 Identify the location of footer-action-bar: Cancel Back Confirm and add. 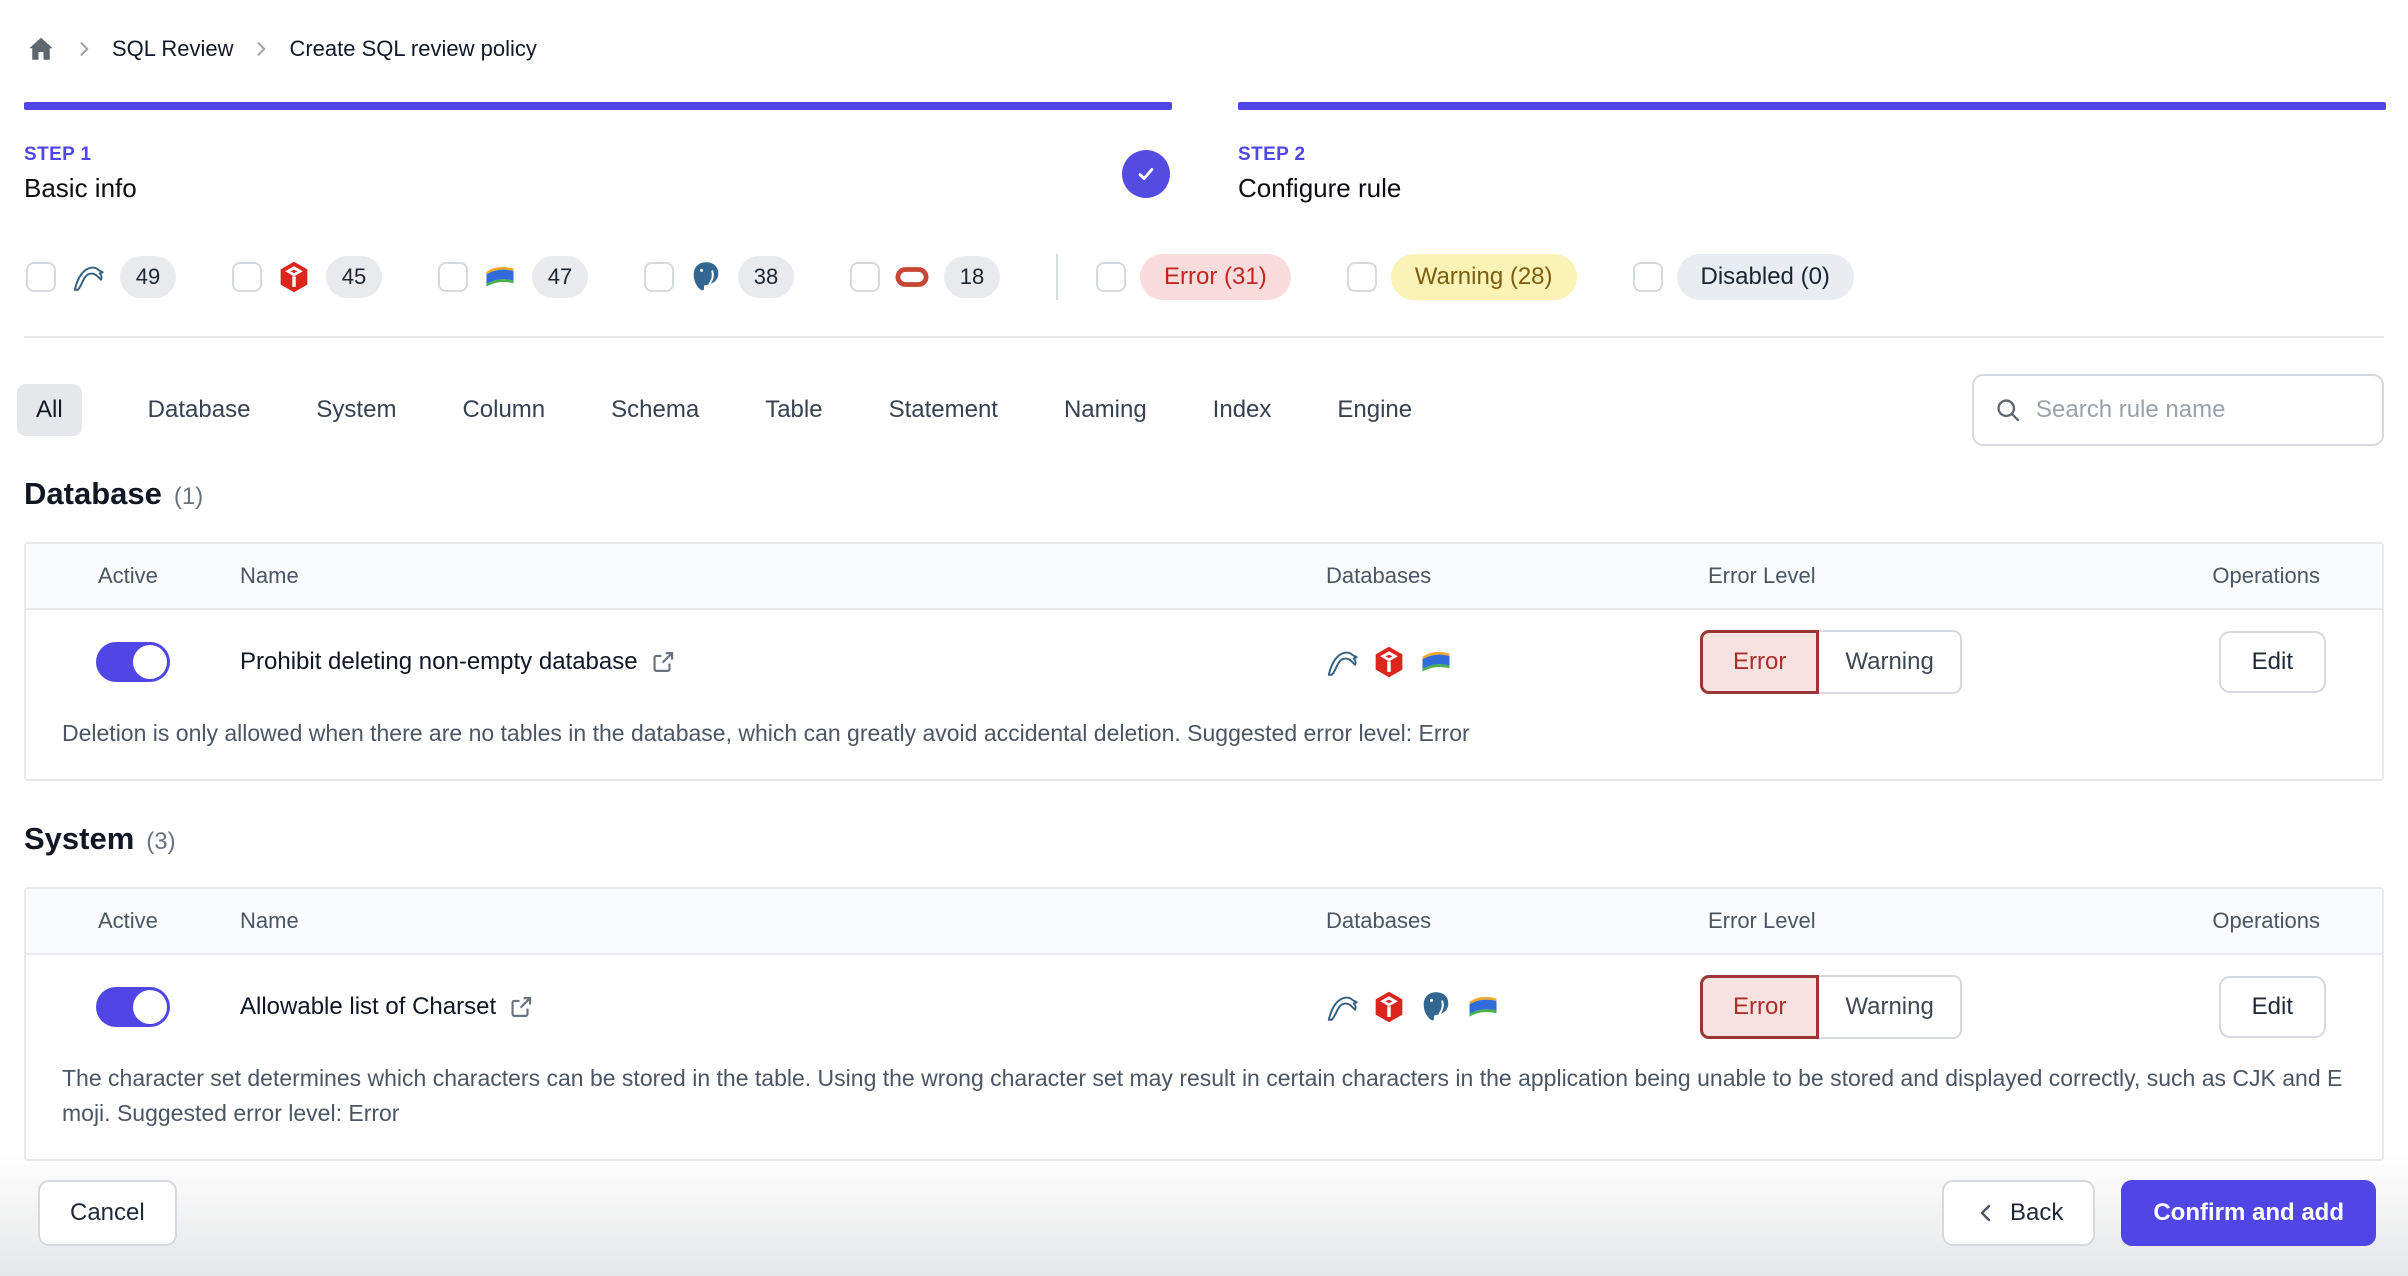
(1204, 1215).